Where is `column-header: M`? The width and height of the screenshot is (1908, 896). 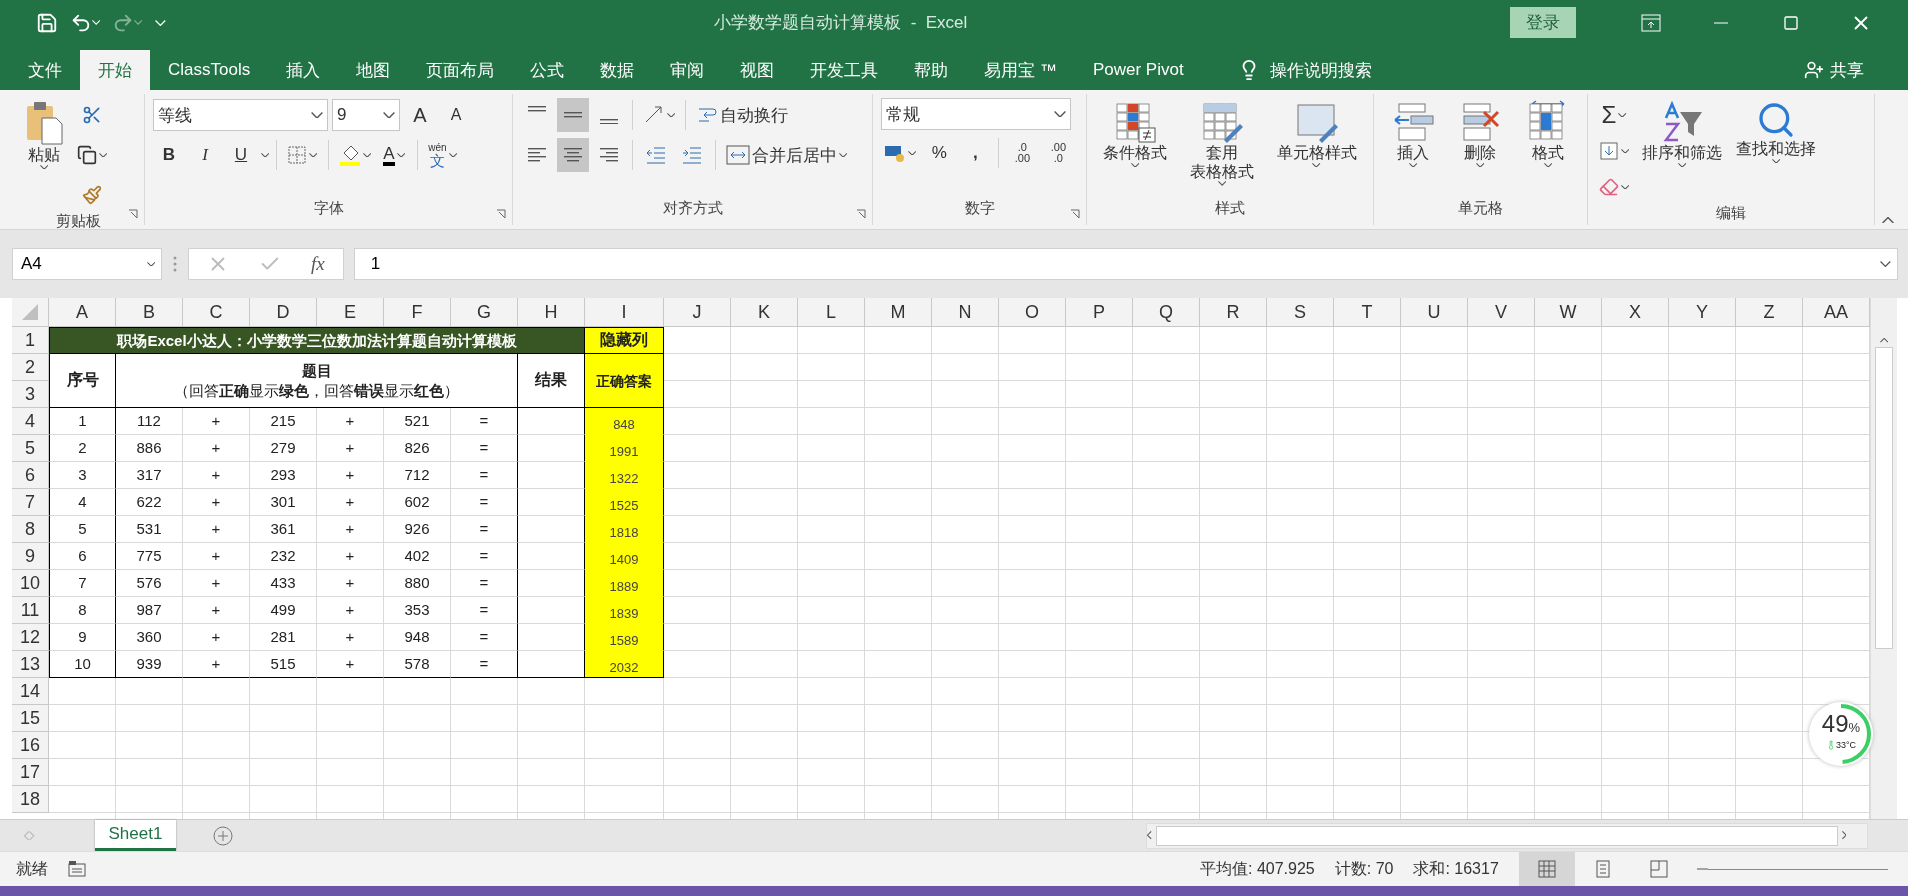
column-header: M is located at coordinates (898, 313).